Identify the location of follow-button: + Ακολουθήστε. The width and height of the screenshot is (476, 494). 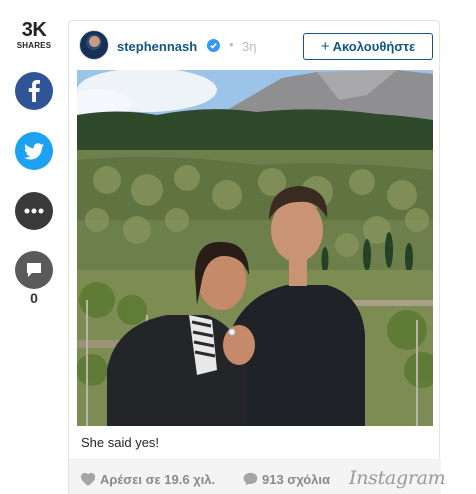
(368, 46).